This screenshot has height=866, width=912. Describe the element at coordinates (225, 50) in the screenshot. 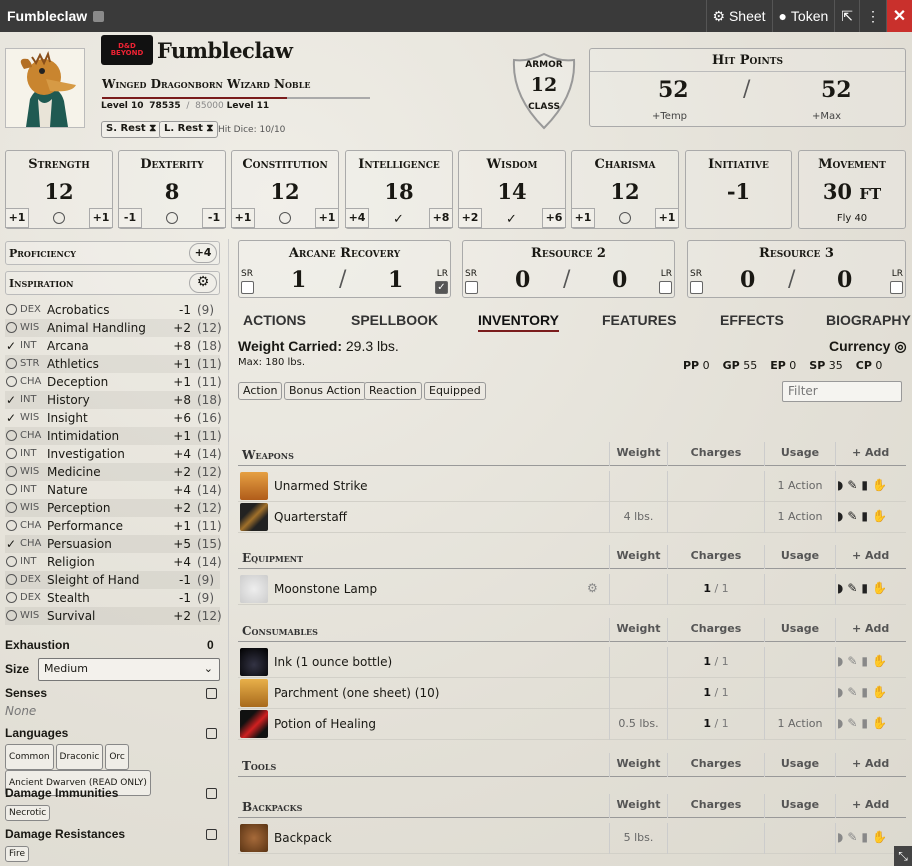

I see `character-name: Fumbleclaw` at that location.